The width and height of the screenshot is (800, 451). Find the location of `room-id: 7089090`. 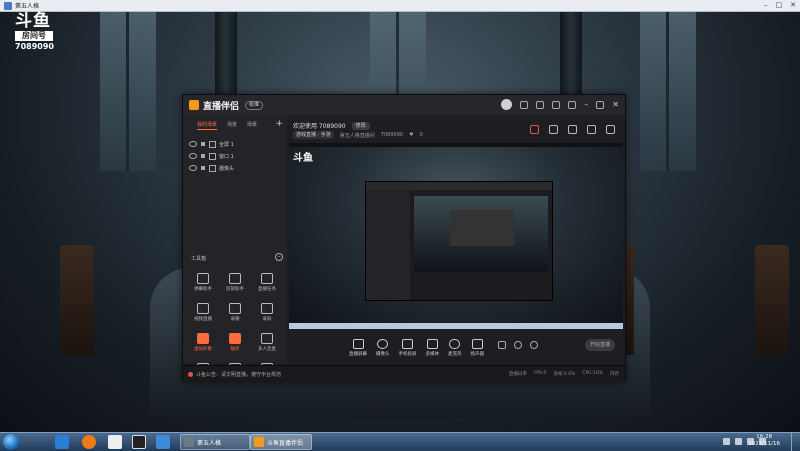

room-id: 7089090 is located at coordinates (34, 46).